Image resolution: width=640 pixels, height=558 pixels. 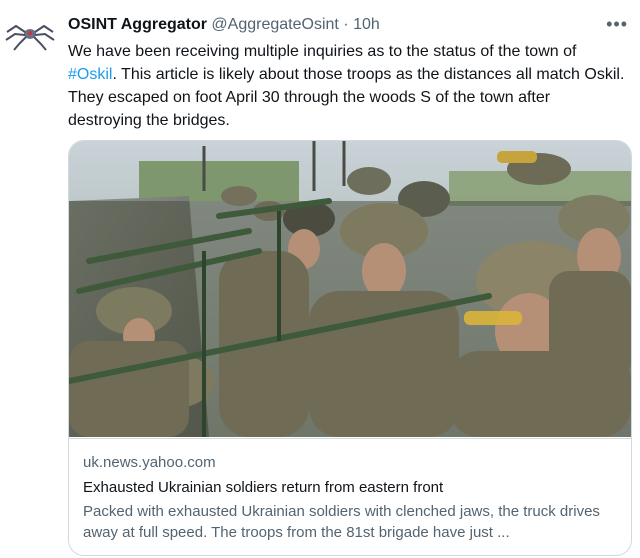 I want to click on avatar, so click(x=30, y=36).